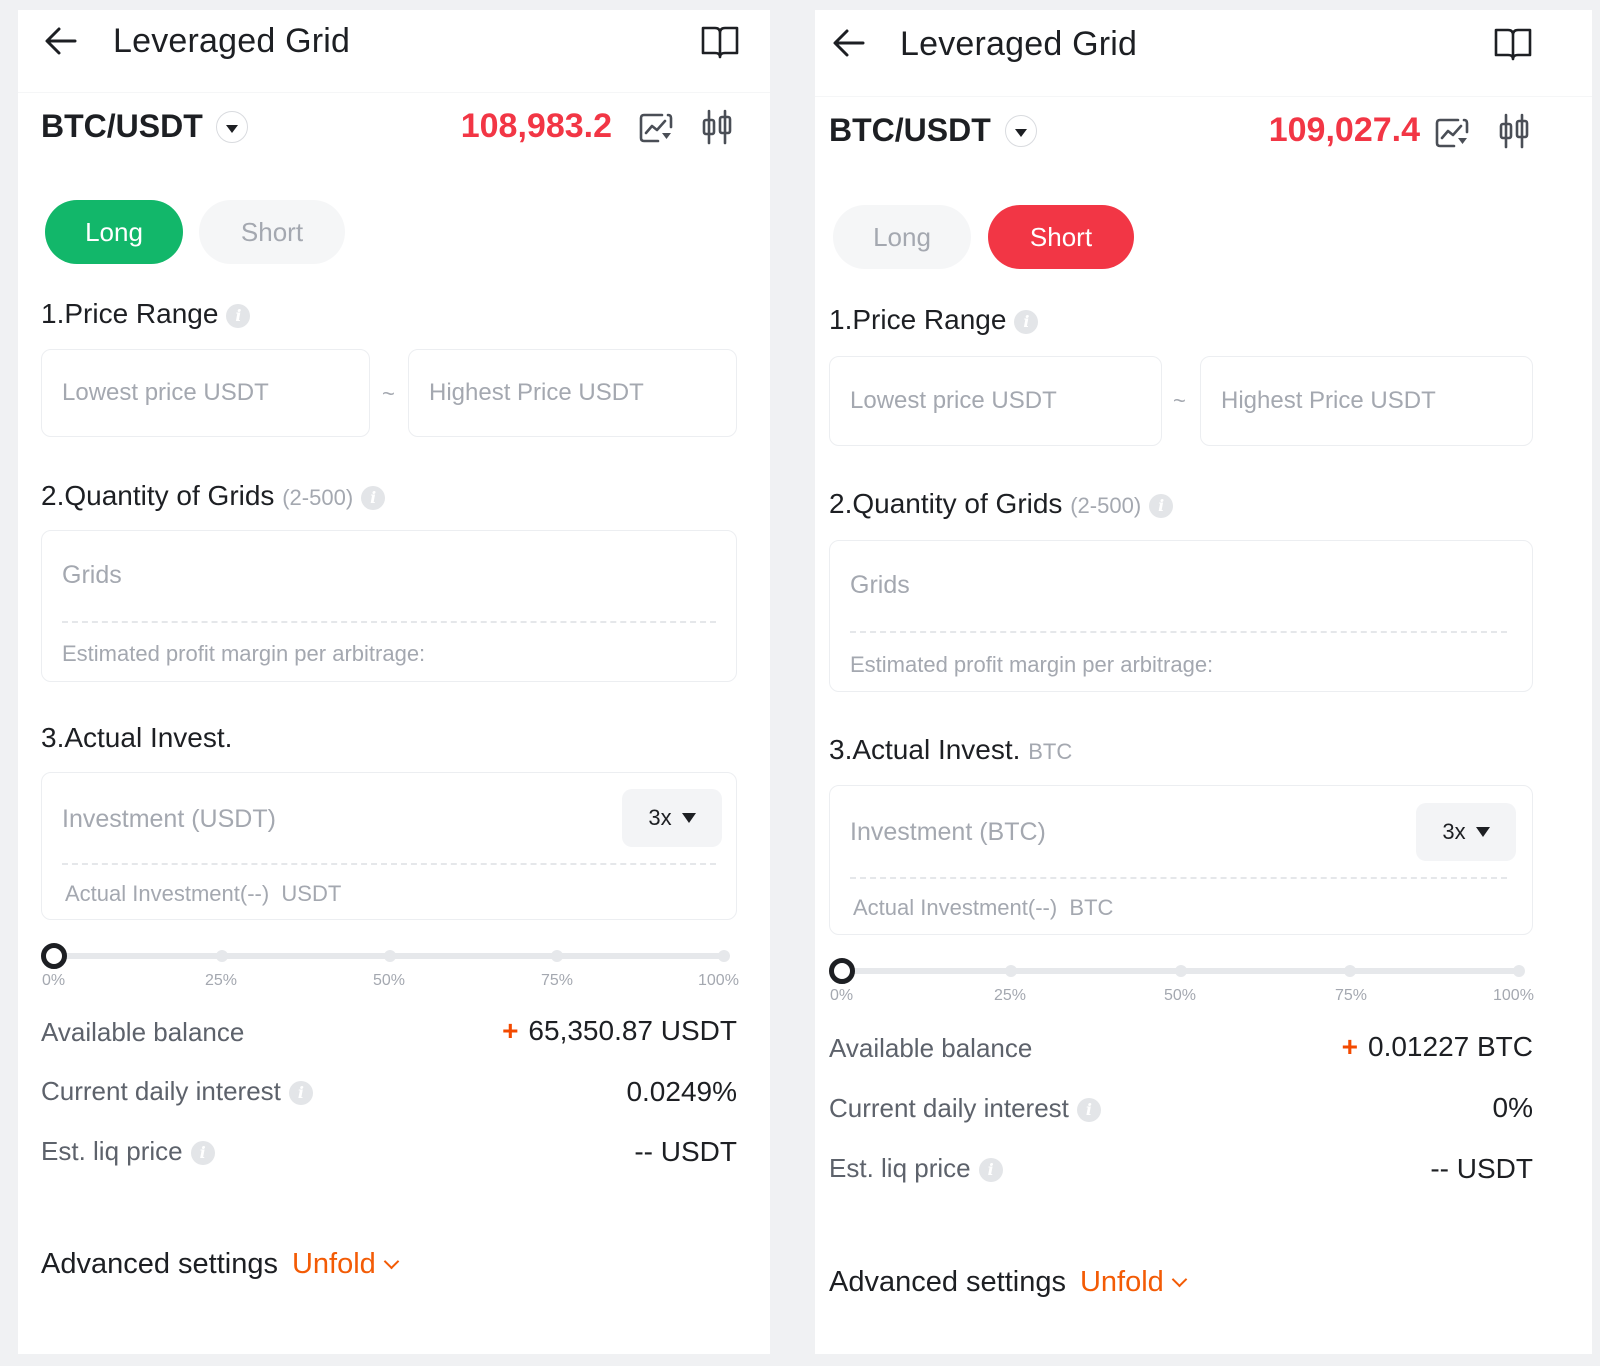 This screenshot has height=1366, width=1600. I want to click on grids-label: 2.Quantity of Grids, so click(158, 495).